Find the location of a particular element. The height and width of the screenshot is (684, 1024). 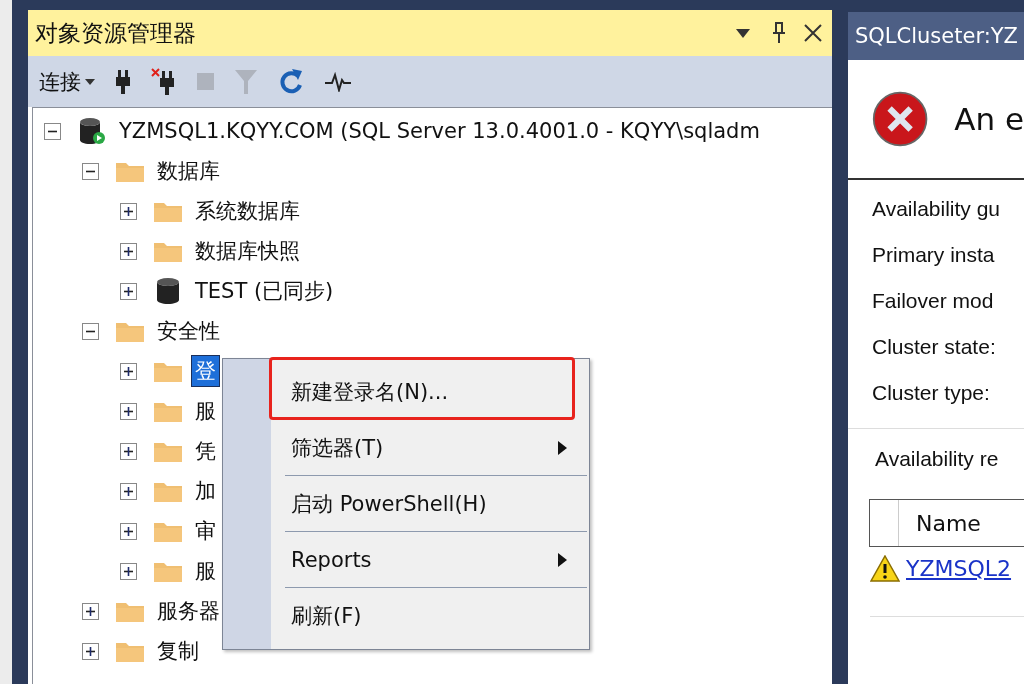

tree-item: TEST (已同步) is located at coordinates (264, 291).